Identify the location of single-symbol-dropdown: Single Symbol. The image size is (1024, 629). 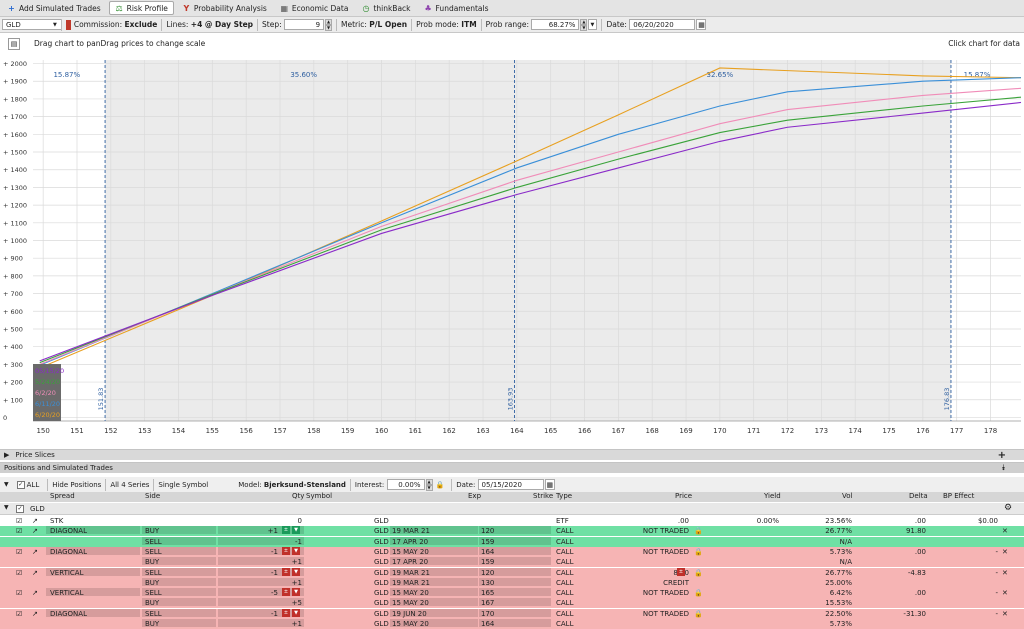
(183, 485).